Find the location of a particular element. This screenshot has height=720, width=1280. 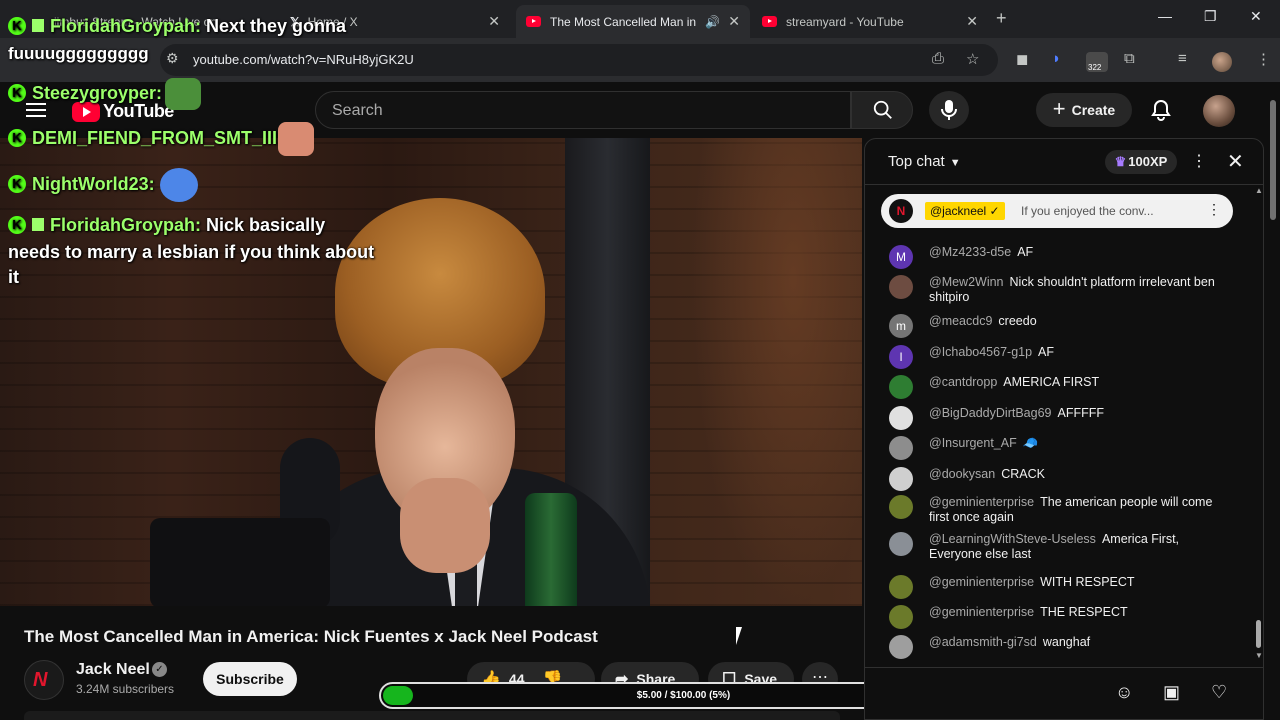

speaker-icon: 🔊 is located at coordinates (712, 22).